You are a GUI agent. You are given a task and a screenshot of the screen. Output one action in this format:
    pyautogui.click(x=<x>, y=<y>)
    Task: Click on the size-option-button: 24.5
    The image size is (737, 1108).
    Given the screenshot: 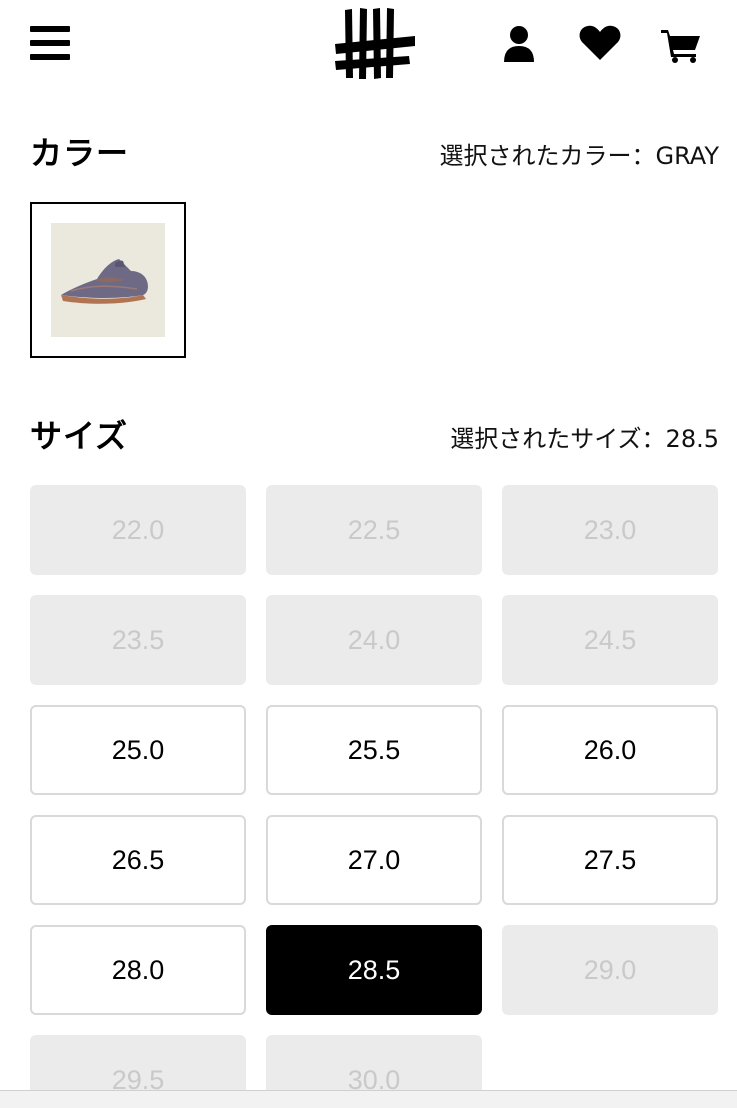 What is the action you would take?
    pyautogui.click(x=610, y=640)
    